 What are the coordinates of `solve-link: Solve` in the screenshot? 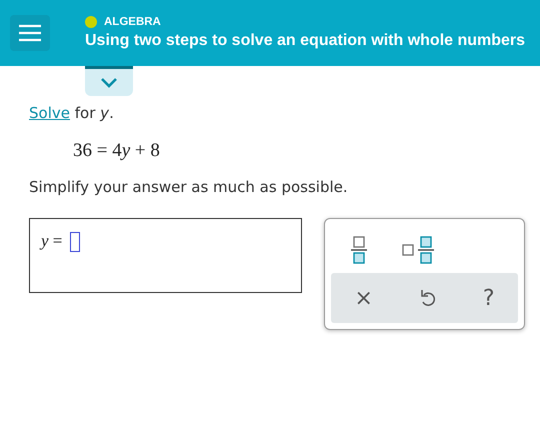 It's located at (49, 113).